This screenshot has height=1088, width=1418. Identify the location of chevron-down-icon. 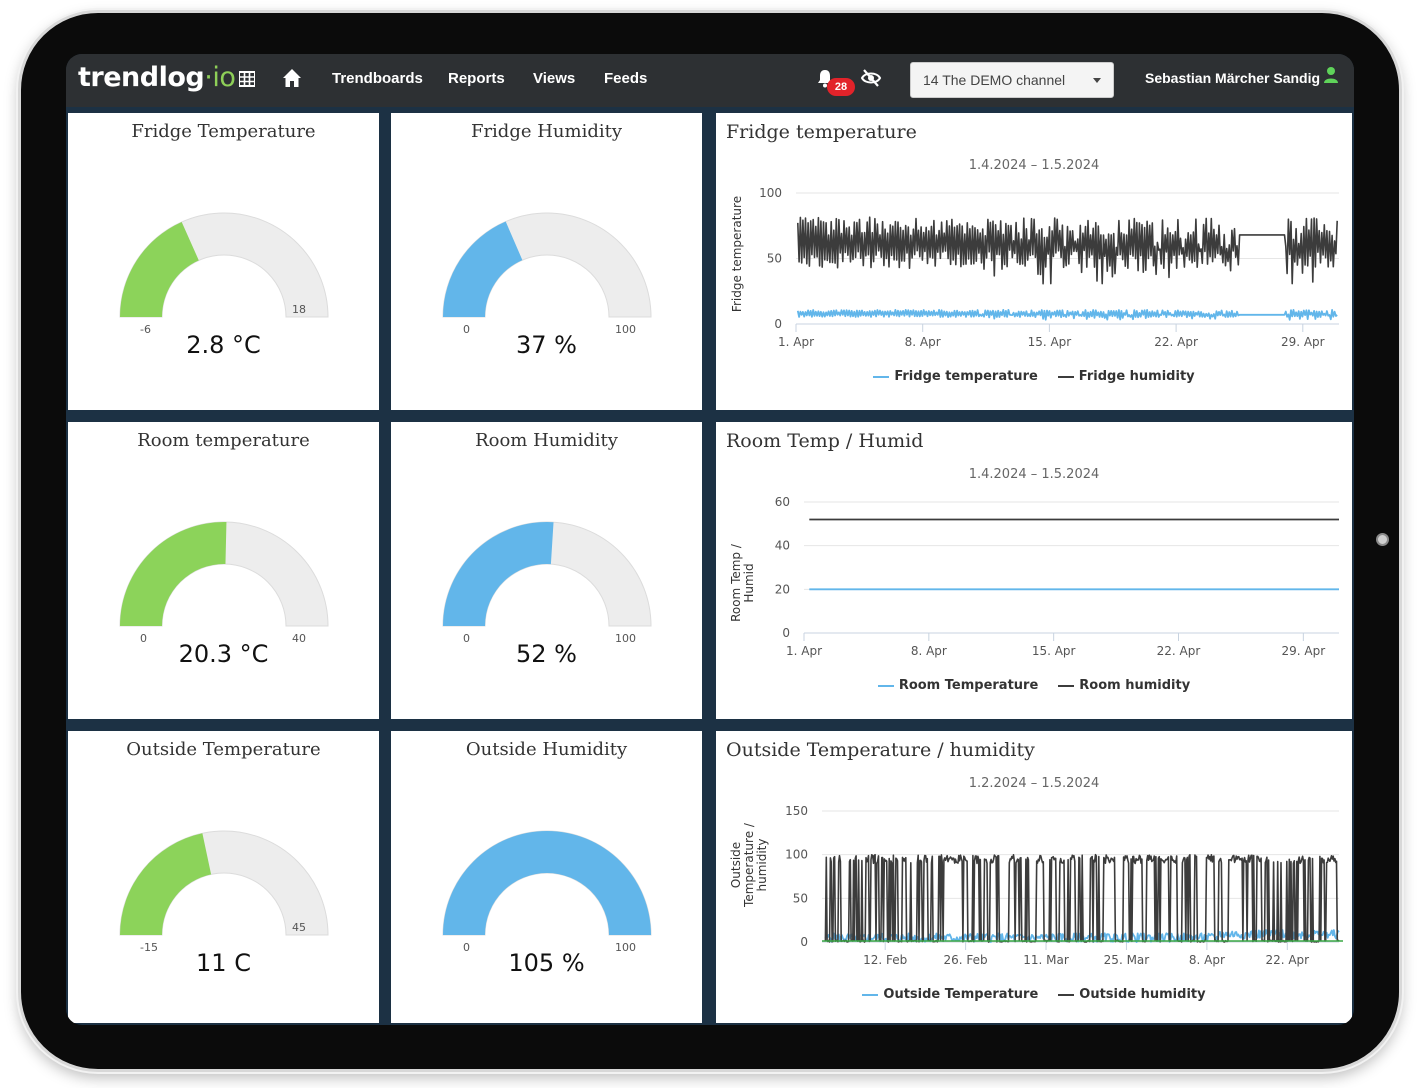
(1097, 80).